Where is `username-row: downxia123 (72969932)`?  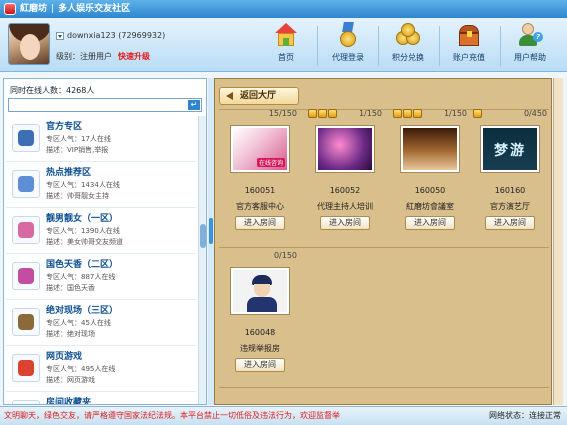 username-row: downxia123 (72969932) is located at coordinates (110, 35).